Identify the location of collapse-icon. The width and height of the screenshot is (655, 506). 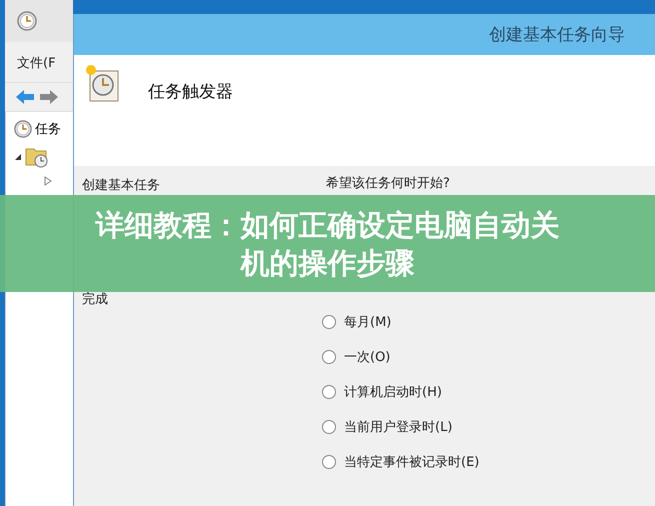
(48, 181).